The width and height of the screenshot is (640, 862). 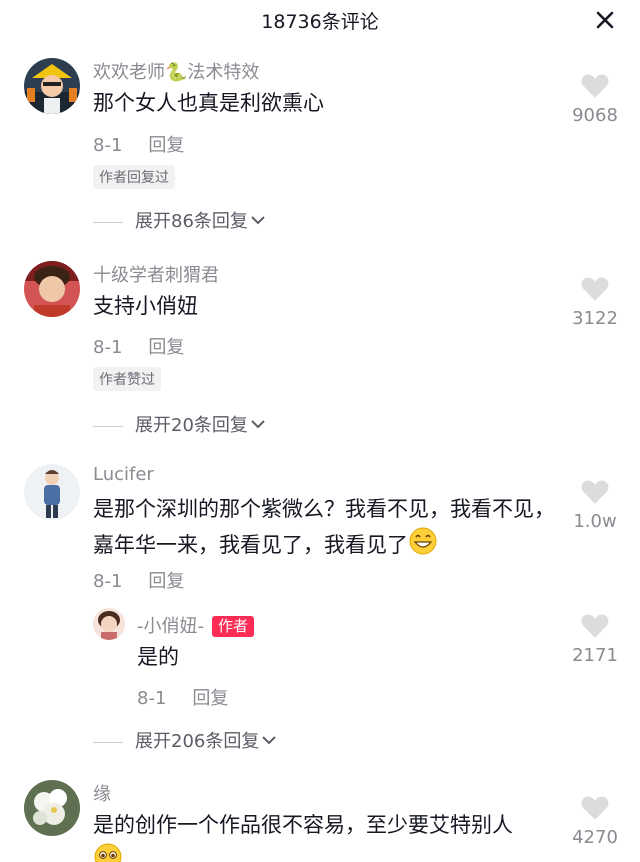 I want to click on expand-replies-button: 展开206条回复, so click(x=185, y=740).